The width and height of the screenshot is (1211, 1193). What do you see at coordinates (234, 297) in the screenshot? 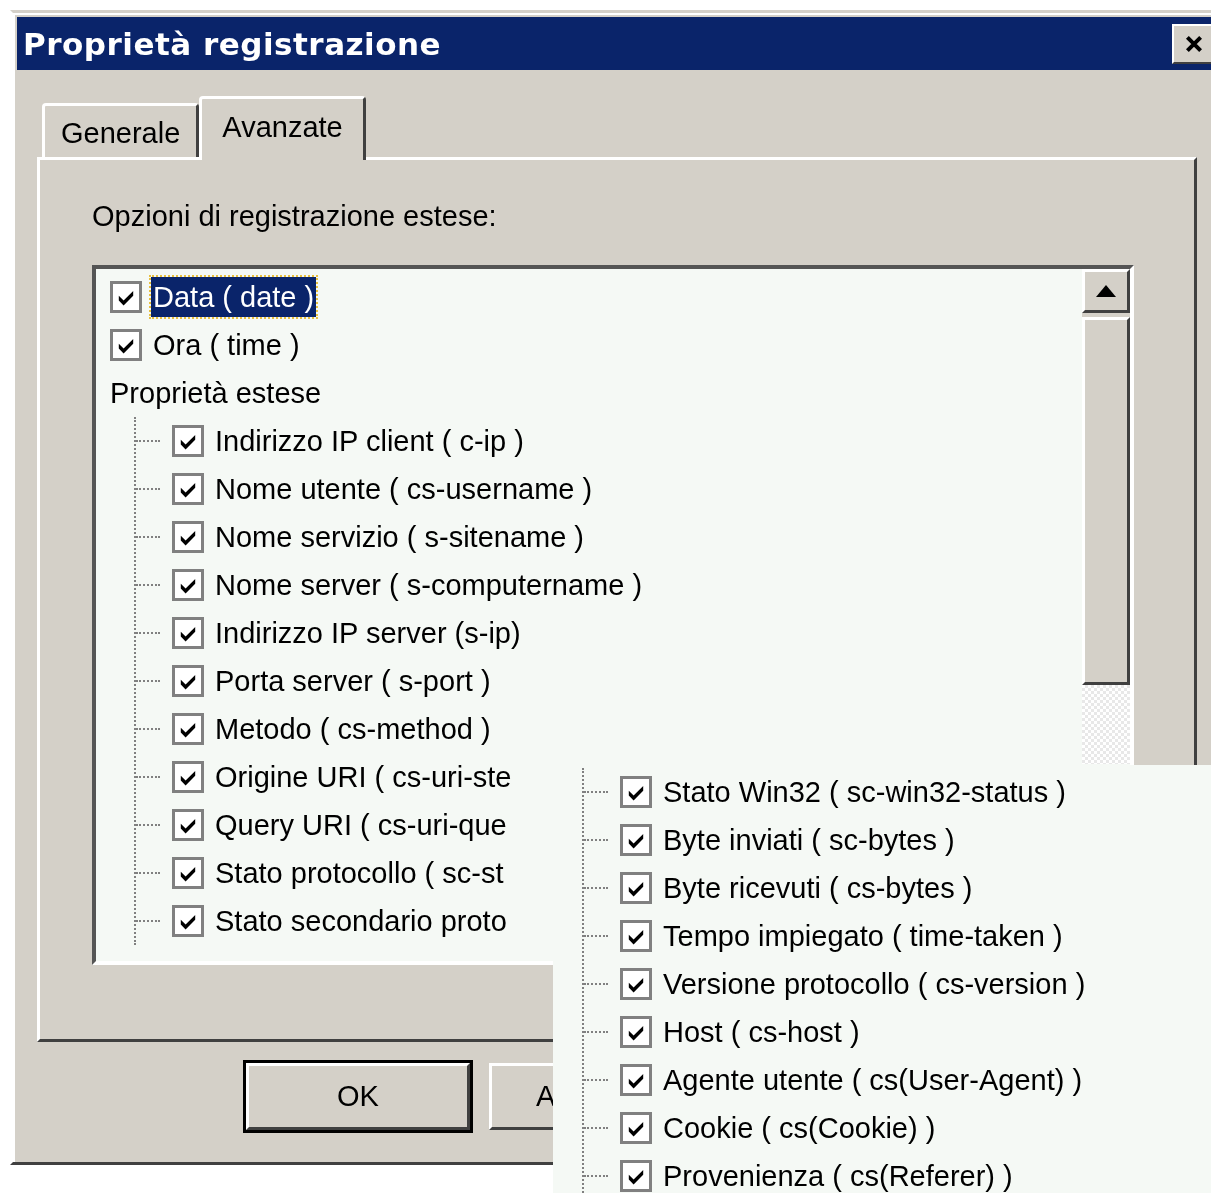
I see `list-item: Data ( date )` at bounding box center [234, 297].